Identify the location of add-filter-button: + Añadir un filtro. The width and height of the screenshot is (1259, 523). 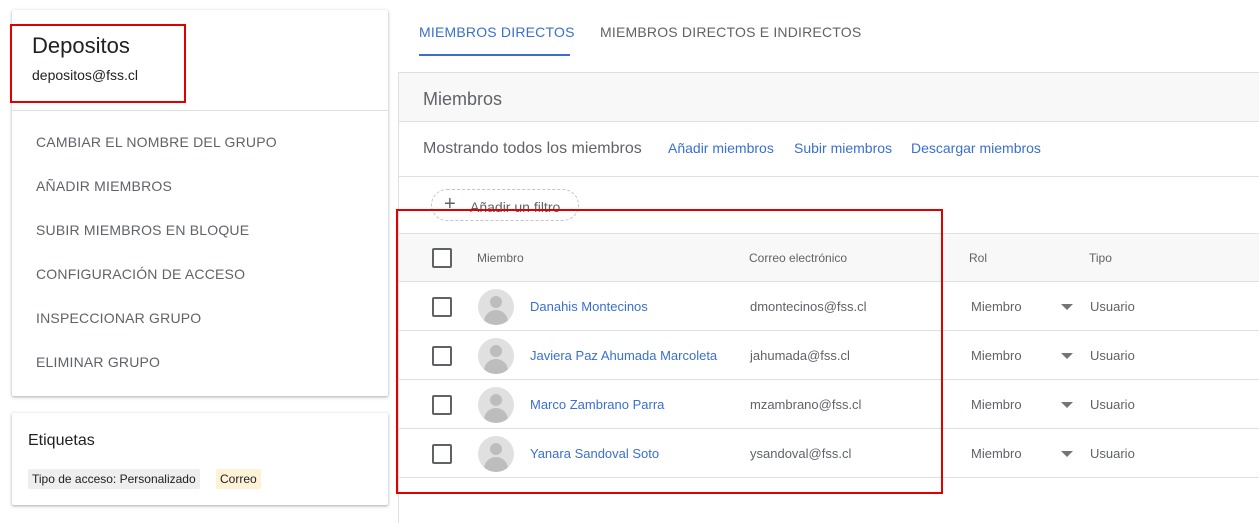
(505, 205).